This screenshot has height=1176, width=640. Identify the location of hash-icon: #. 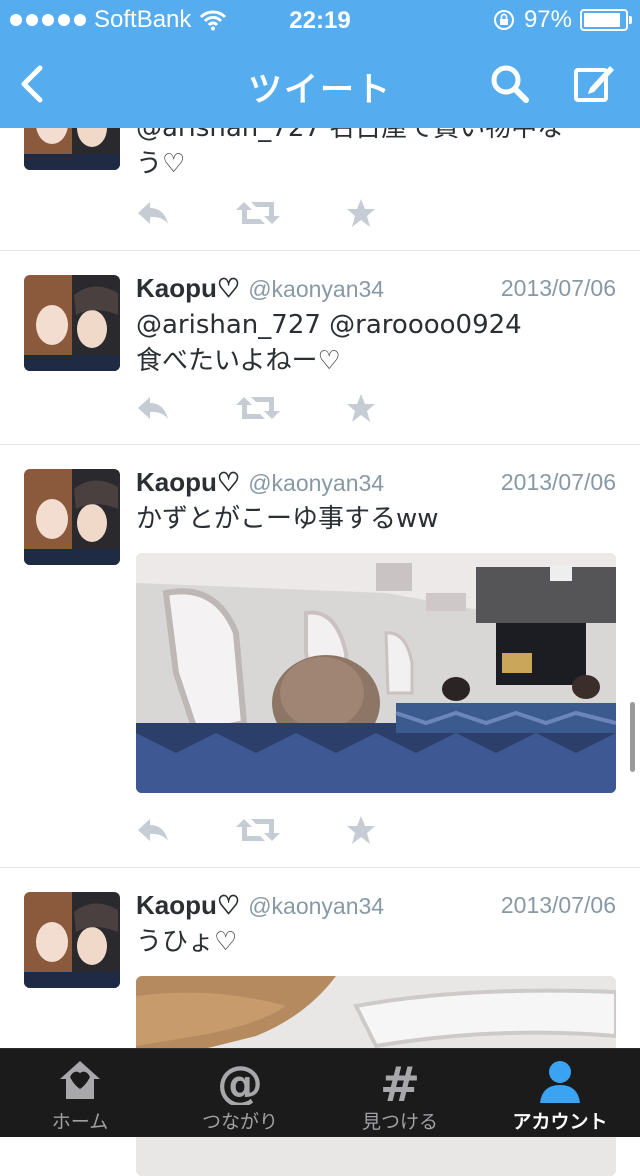
(400, 1081).